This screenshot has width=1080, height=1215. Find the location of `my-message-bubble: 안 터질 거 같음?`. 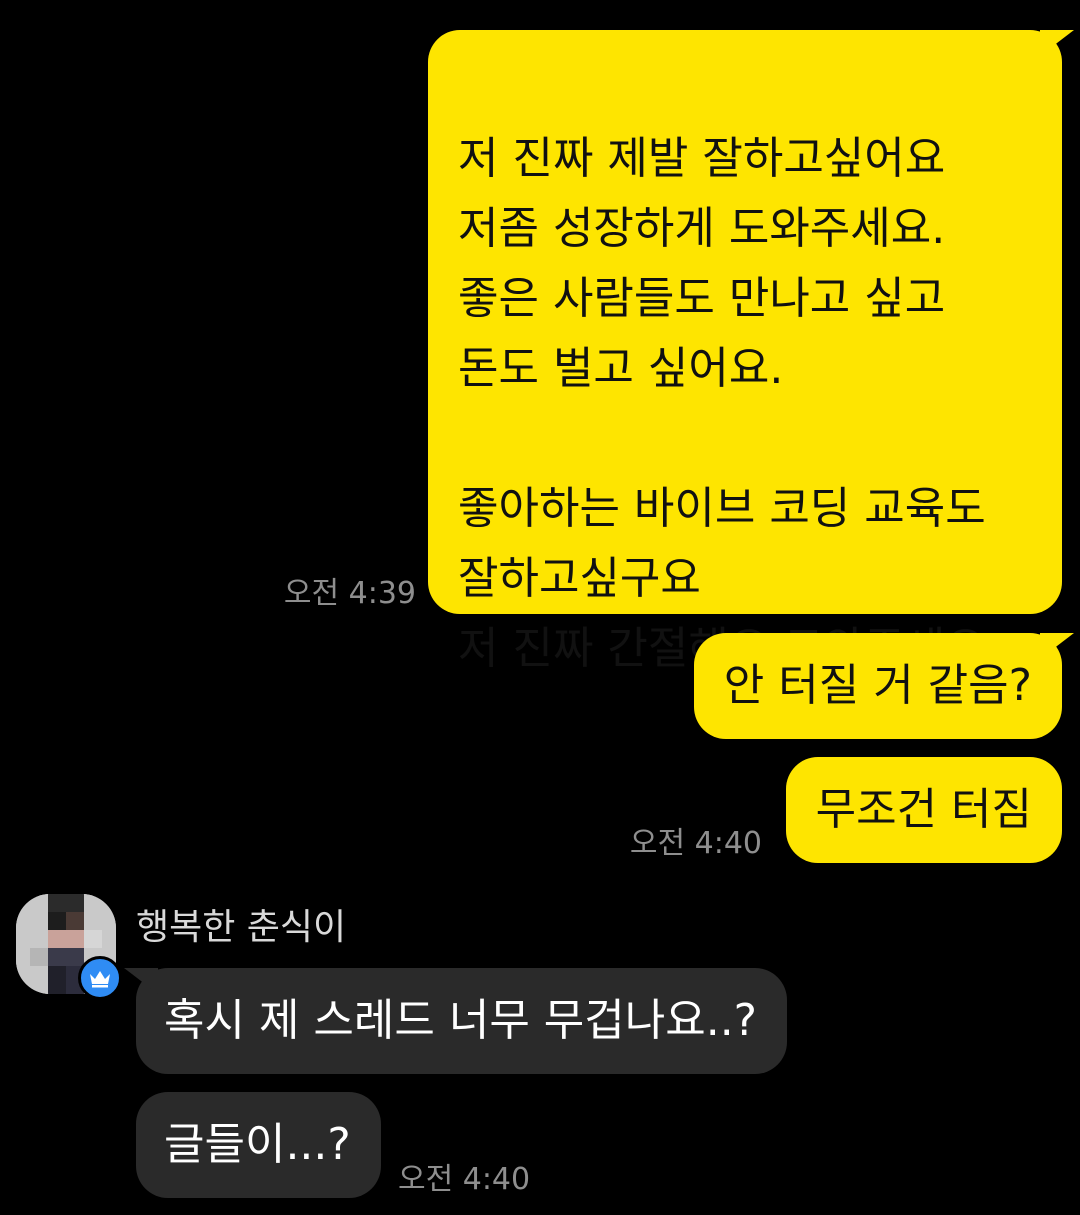

my-message-bubble: 안 터질 거 같음? is located at coordinates (877, 686).